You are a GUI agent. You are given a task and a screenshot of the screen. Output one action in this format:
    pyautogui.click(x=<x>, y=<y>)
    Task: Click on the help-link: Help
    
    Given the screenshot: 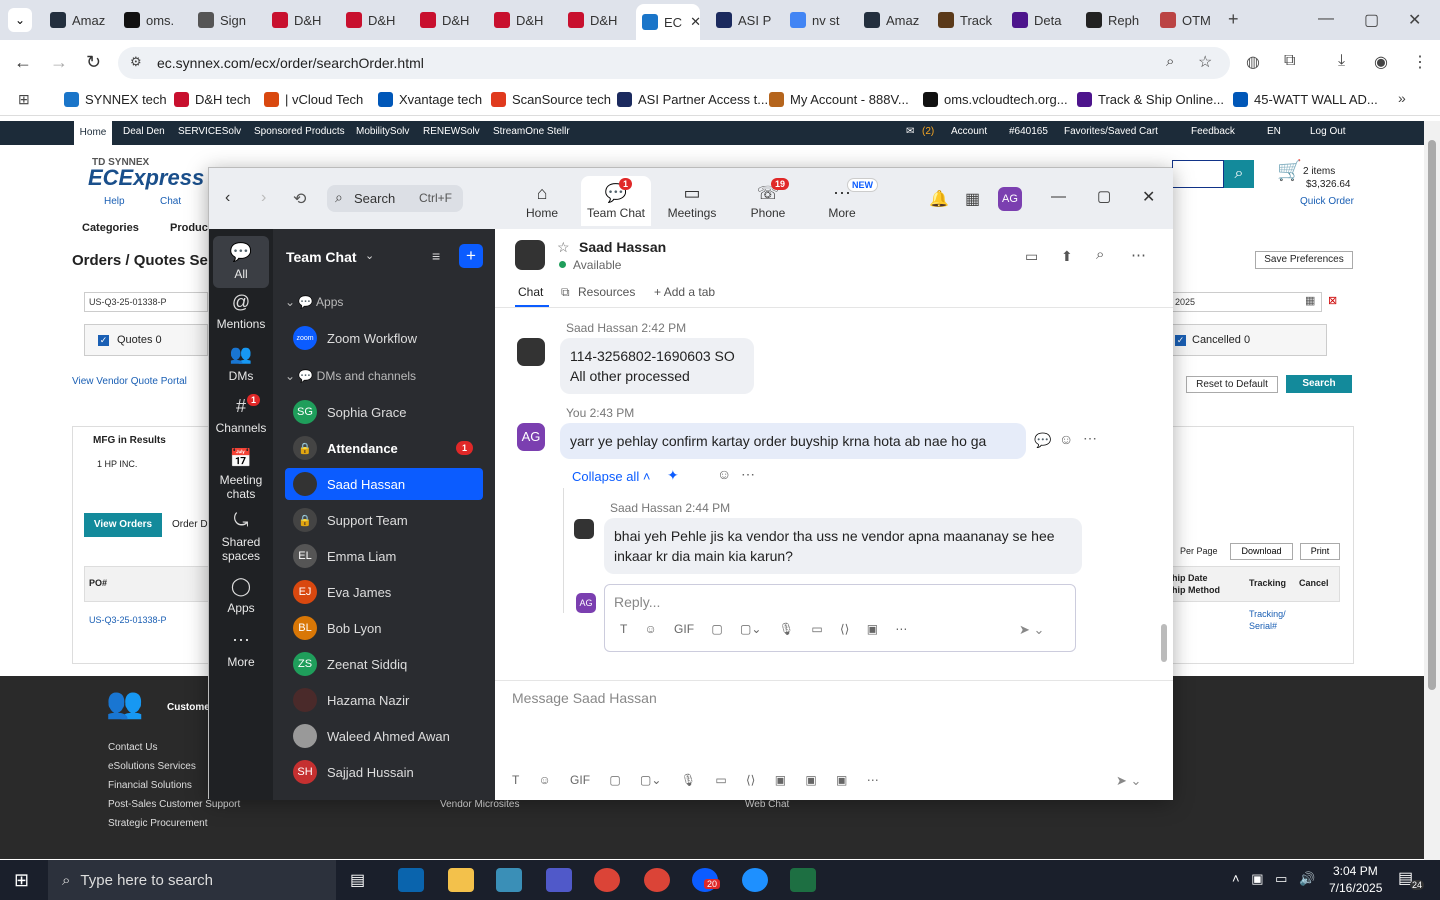 What is the action you would take?
    pyautogui.click(x=114, y=201)
    